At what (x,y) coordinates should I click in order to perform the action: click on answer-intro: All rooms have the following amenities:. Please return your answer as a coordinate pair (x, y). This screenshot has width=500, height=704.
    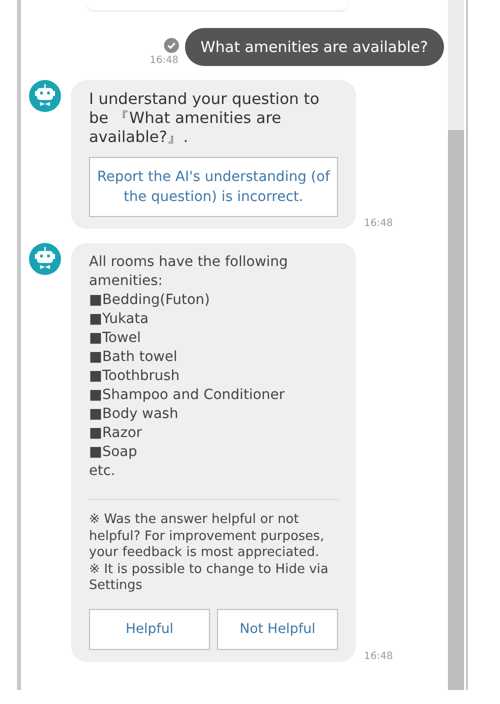
    Looking at the image, I should click on (189, 272).